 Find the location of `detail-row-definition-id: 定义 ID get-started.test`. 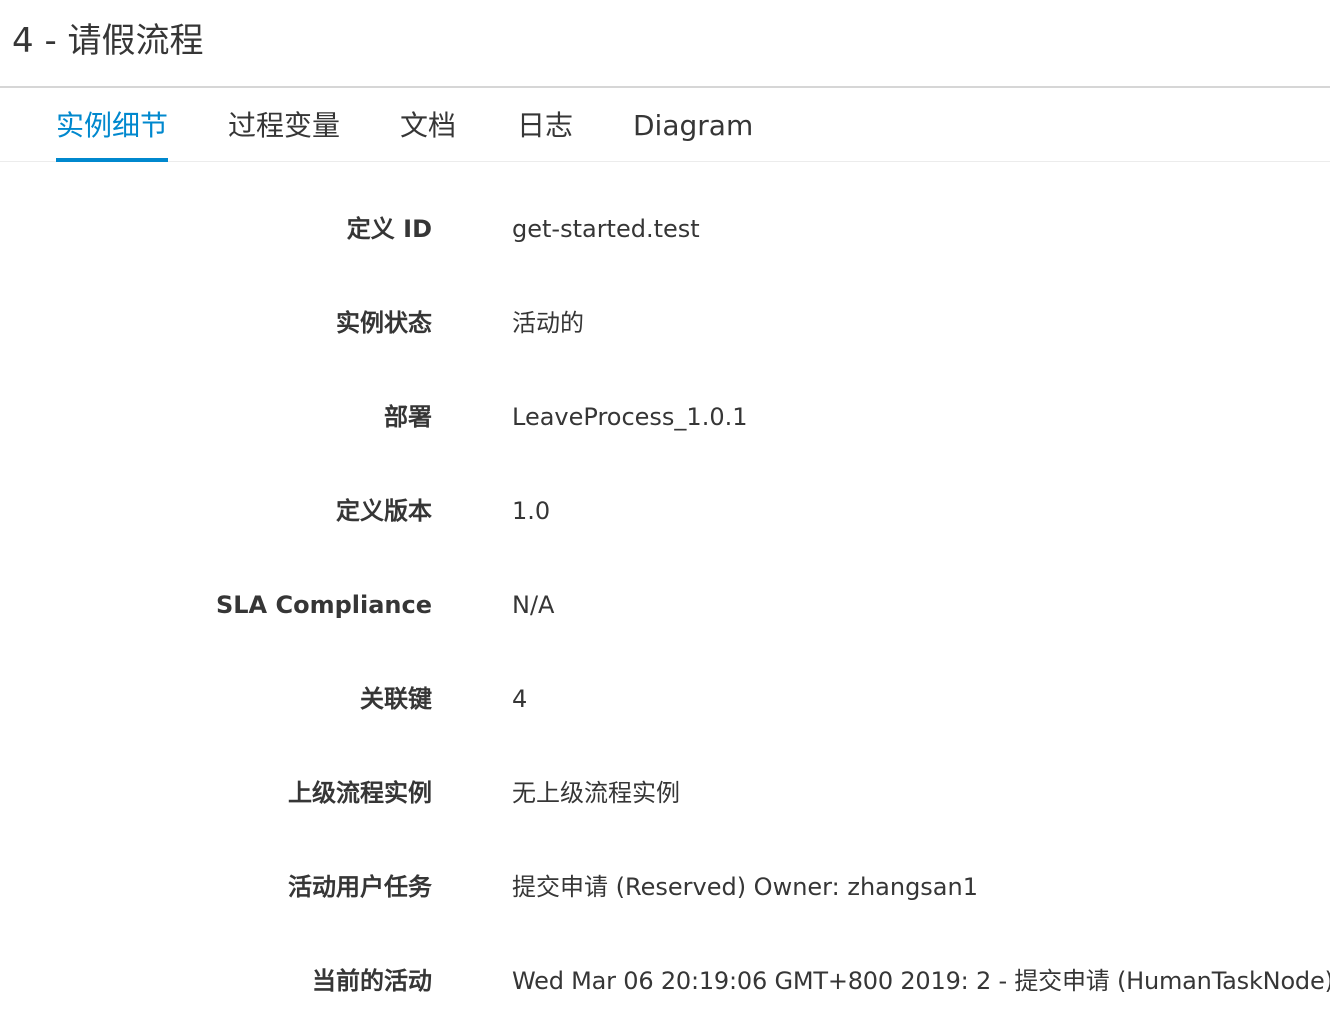

detail-row-definition-id: 定义 ID get-started.test is located at coordinates (665, 229).